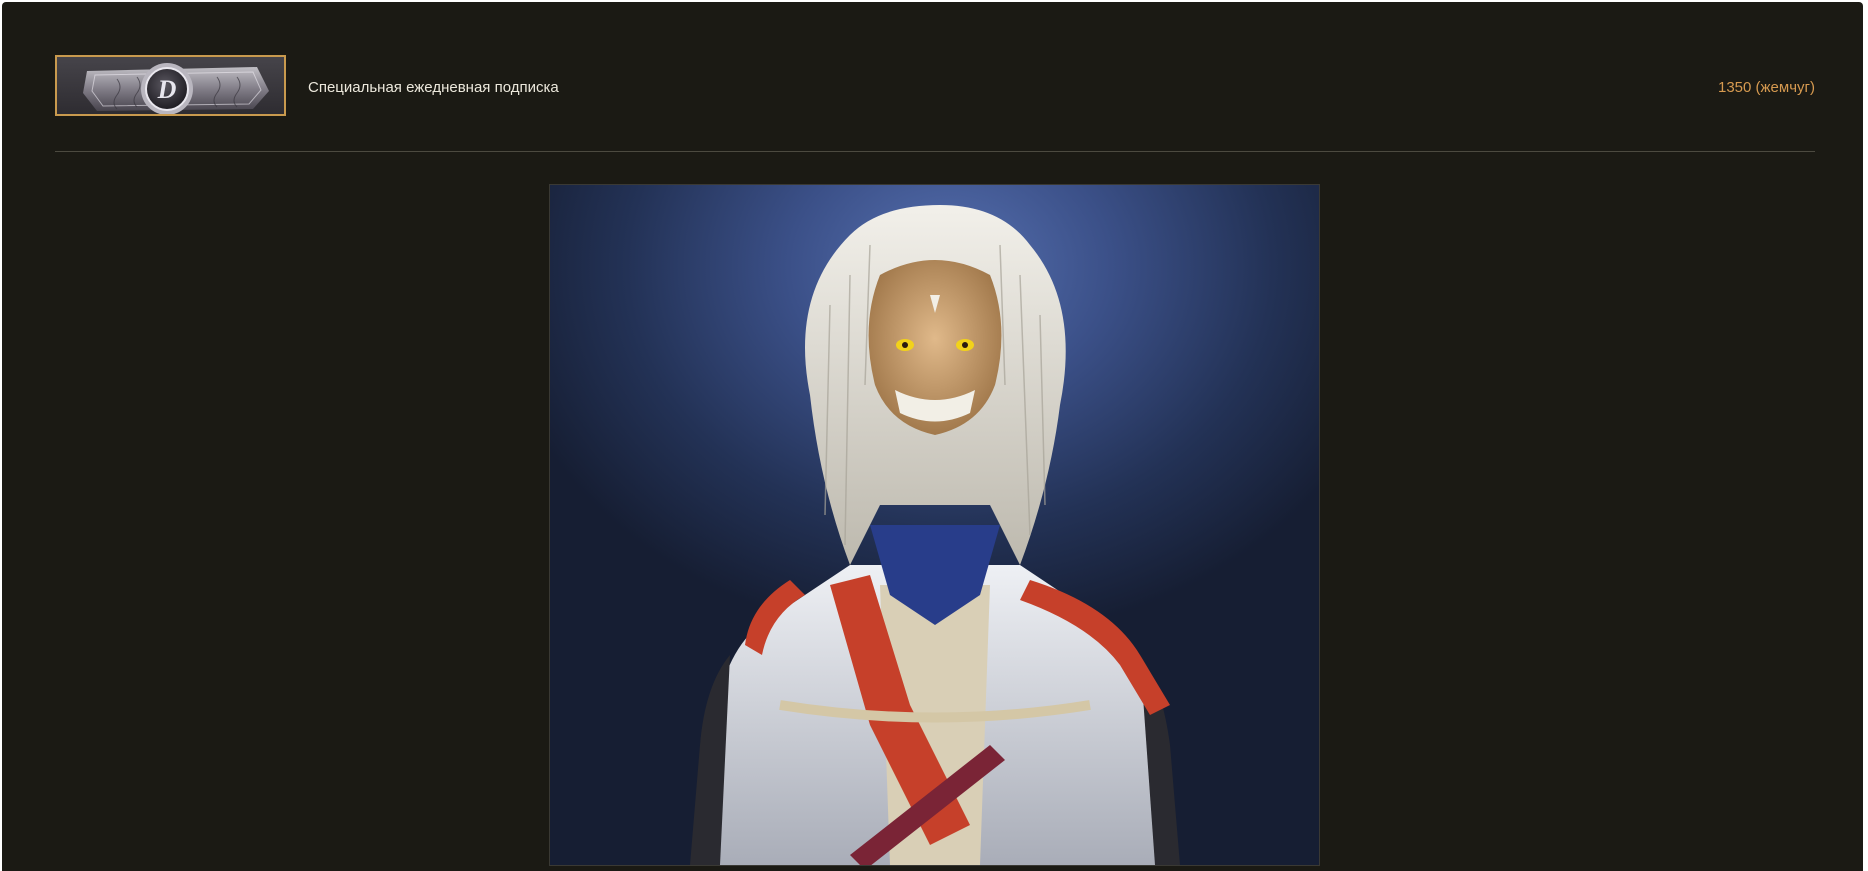 This screenshot has width=1868, height=871. What do you see at coordinates (935, 151) in the screenshot?
I see `header-divider` at bounding box center [935, 151].